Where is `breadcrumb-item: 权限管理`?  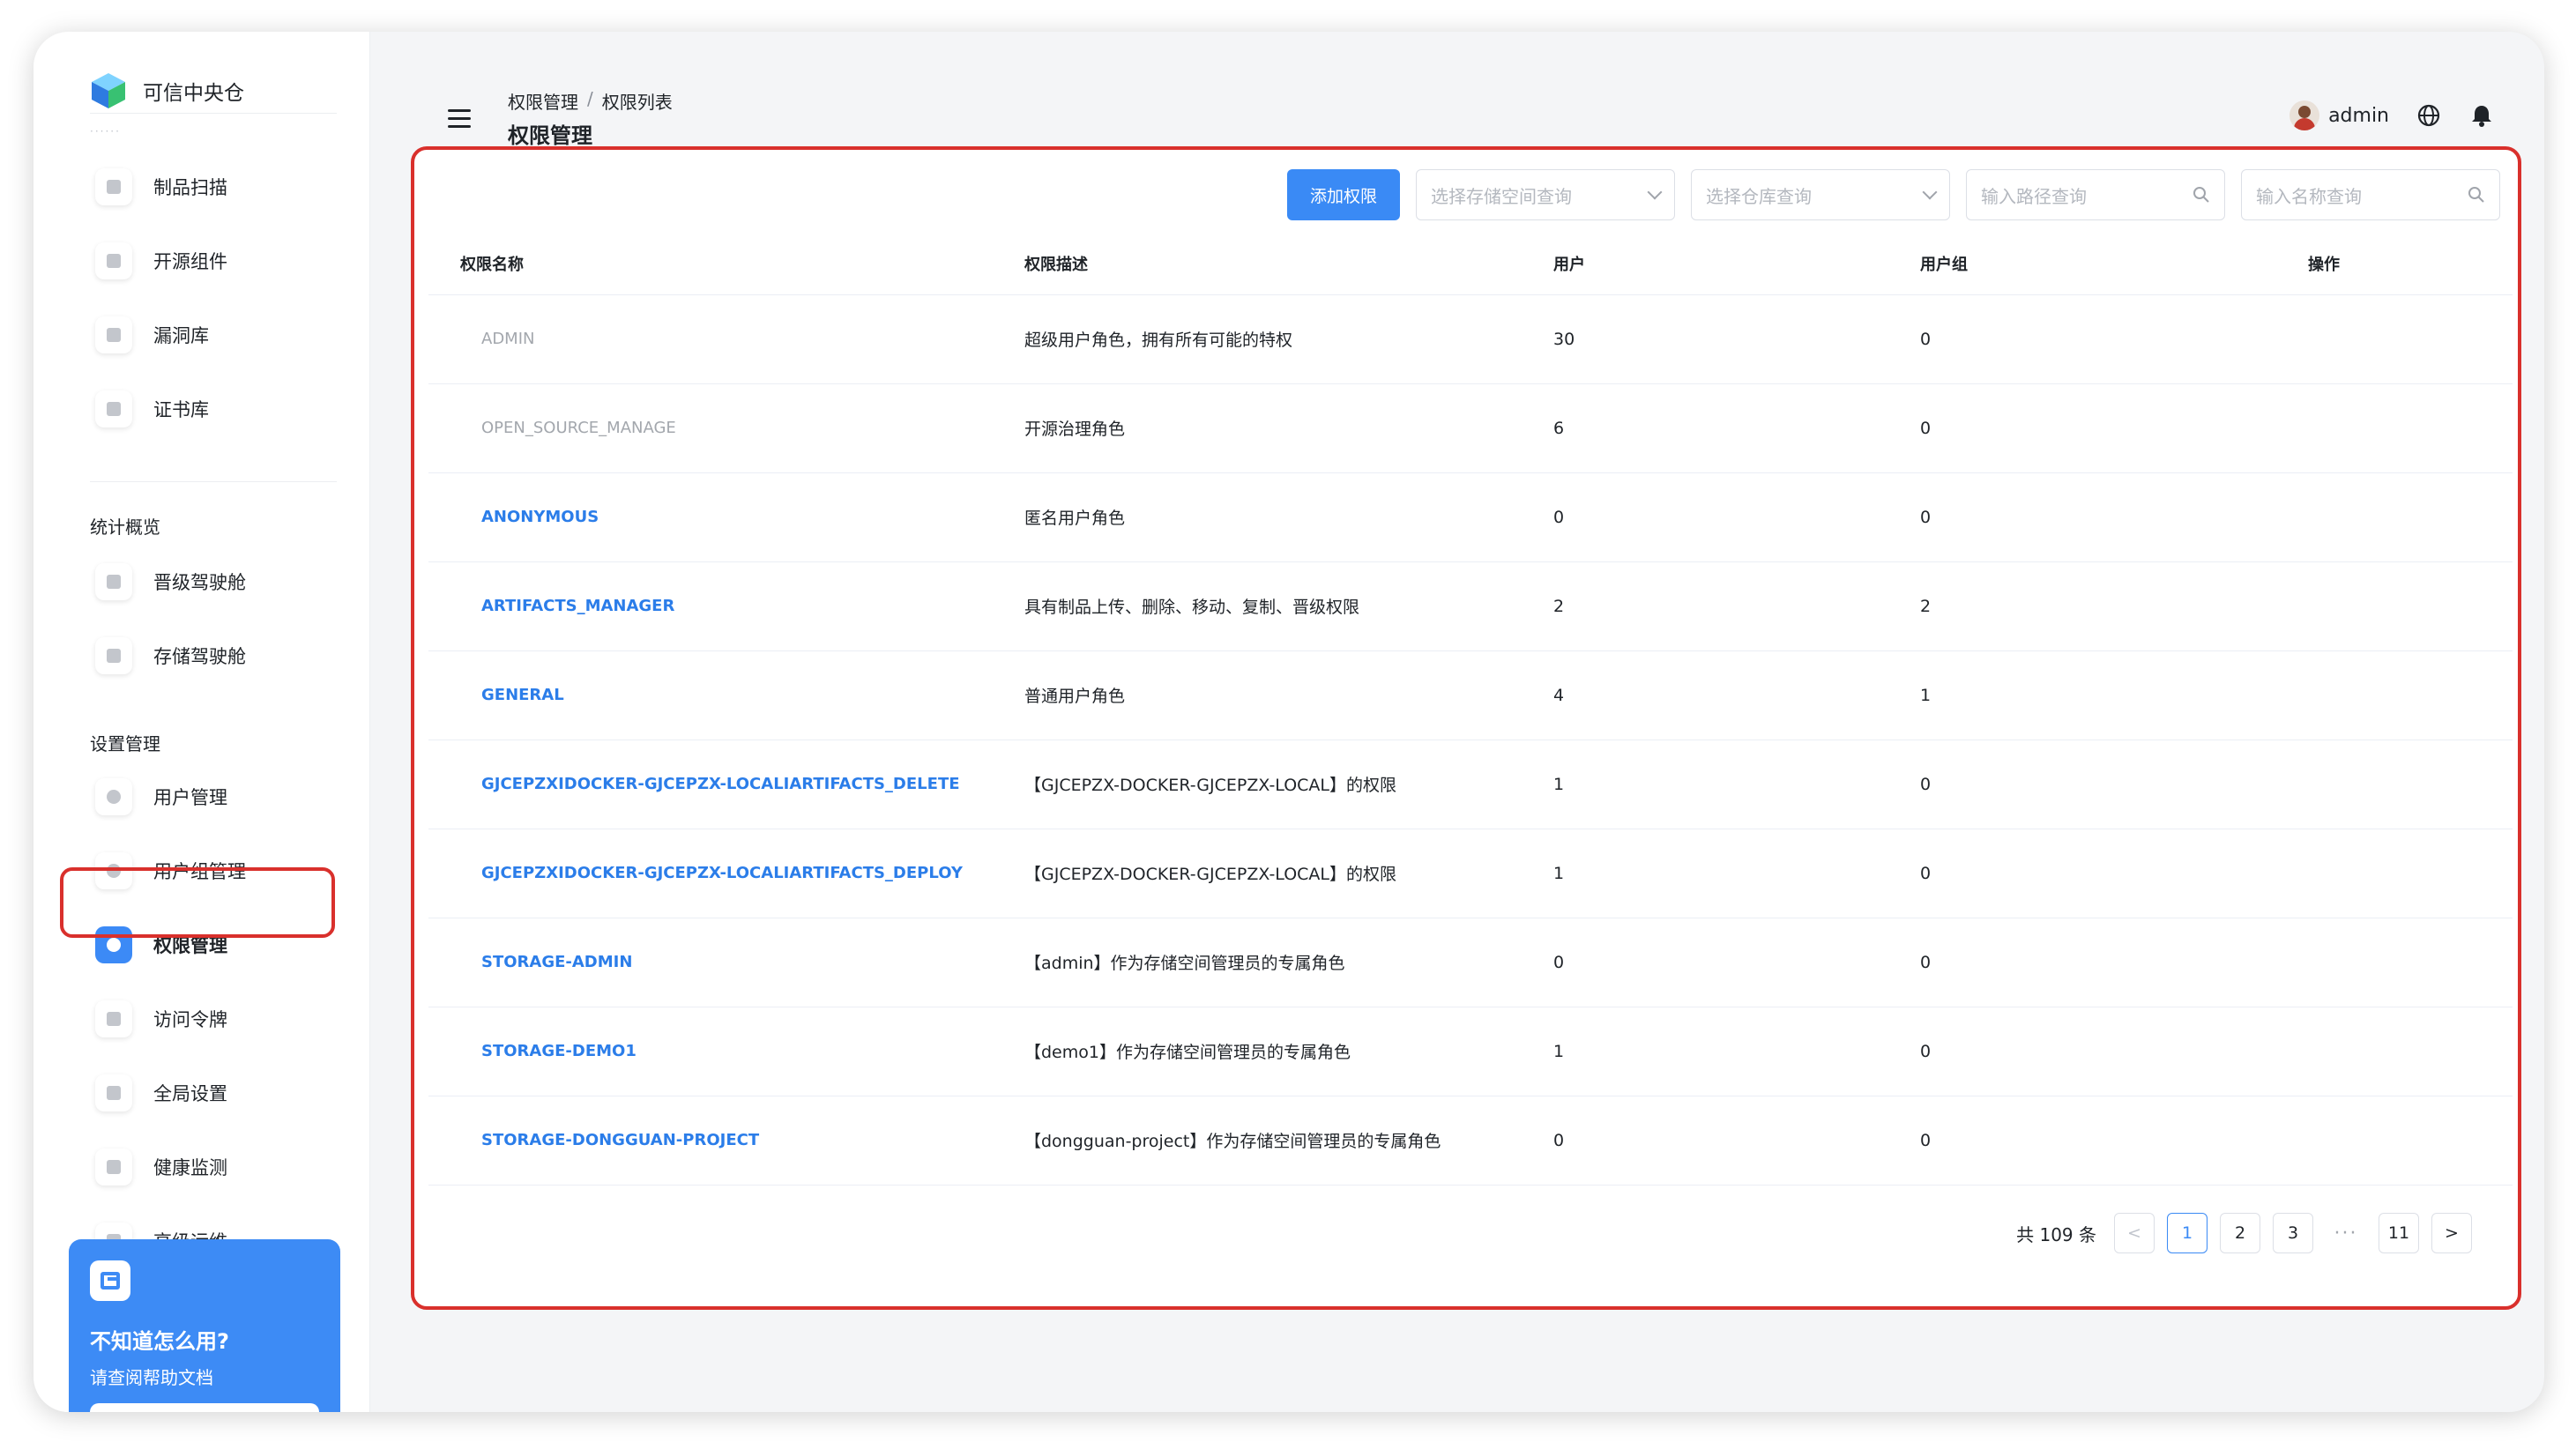 breadcrumb-item: 权限管理 is located at coordinates (543, 101).